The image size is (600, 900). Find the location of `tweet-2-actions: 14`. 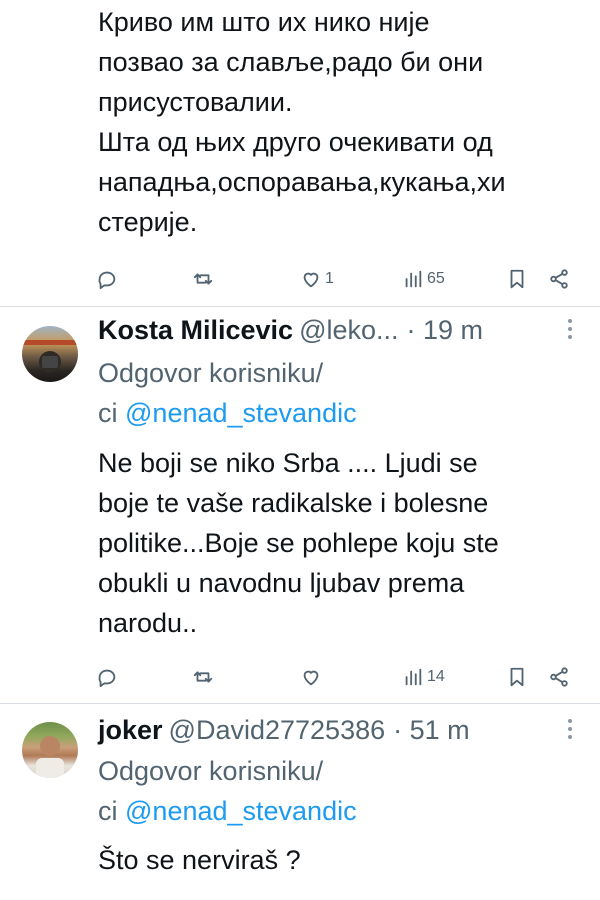

tweet-2-actions: 14 is located at coordinates (336, 677).